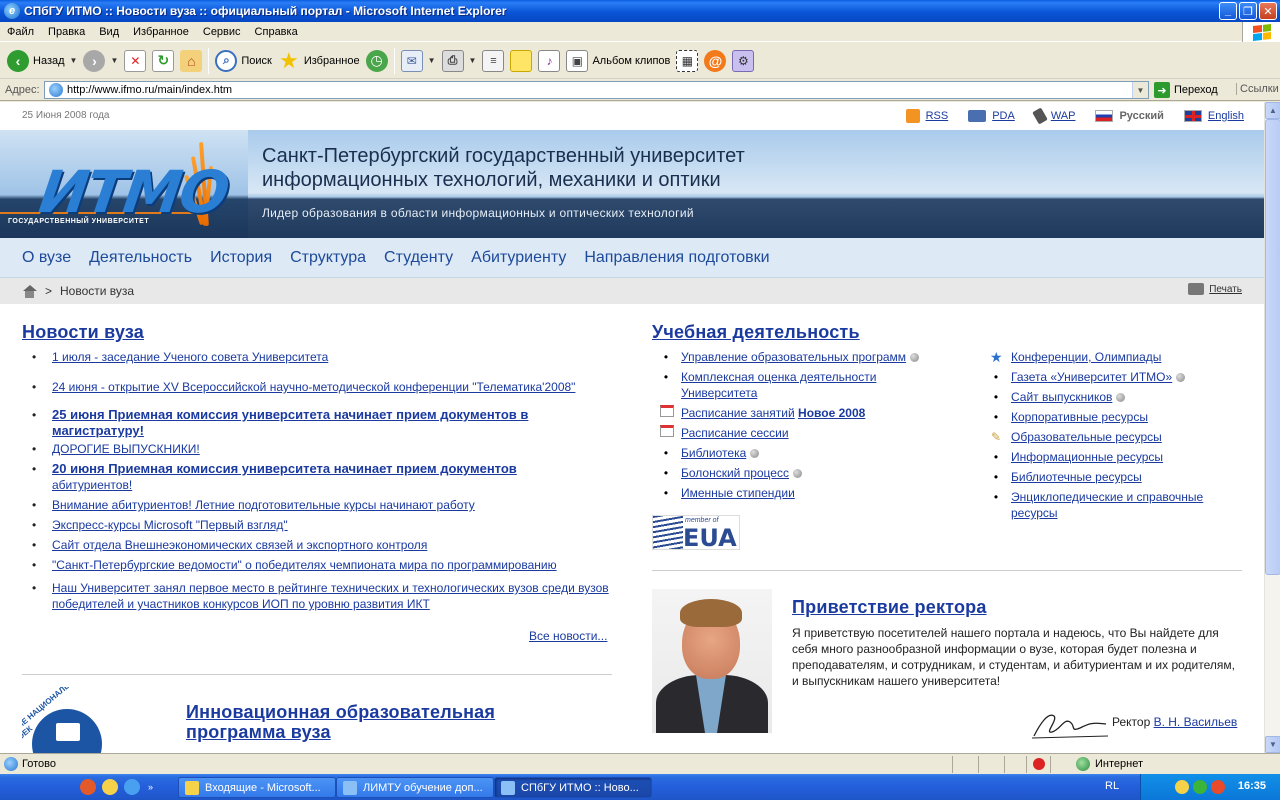 Image resolution: width=1280 pixels, height=800 pixels. What do you see at coordinates (1061, 397) in the screenshot?
I see `resource-link: Сайт выпускников` at bounding box center [1061, 397].